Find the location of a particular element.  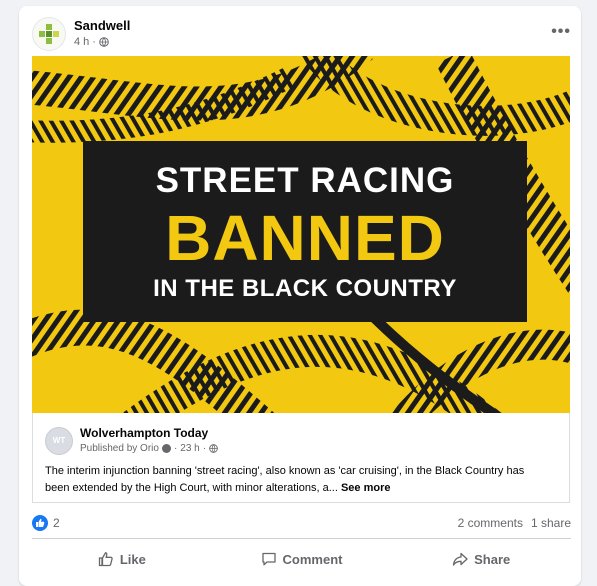

post-header: Sandwell 4 h · ••• is located at coordinates (301, 37).